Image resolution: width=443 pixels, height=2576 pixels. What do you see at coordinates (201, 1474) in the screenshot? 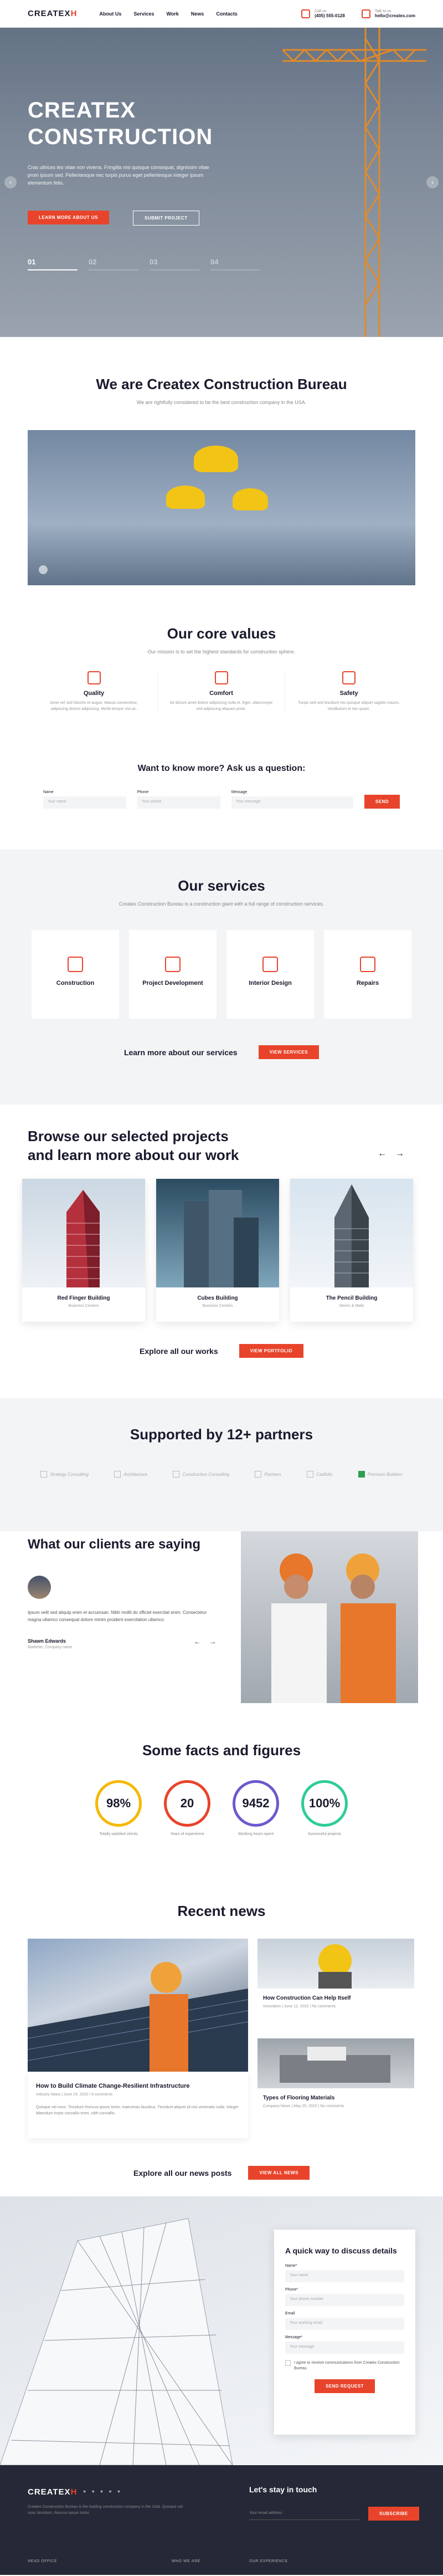
I see `partner-logo: Construction Consulting` at bounding box center [201, 1474].